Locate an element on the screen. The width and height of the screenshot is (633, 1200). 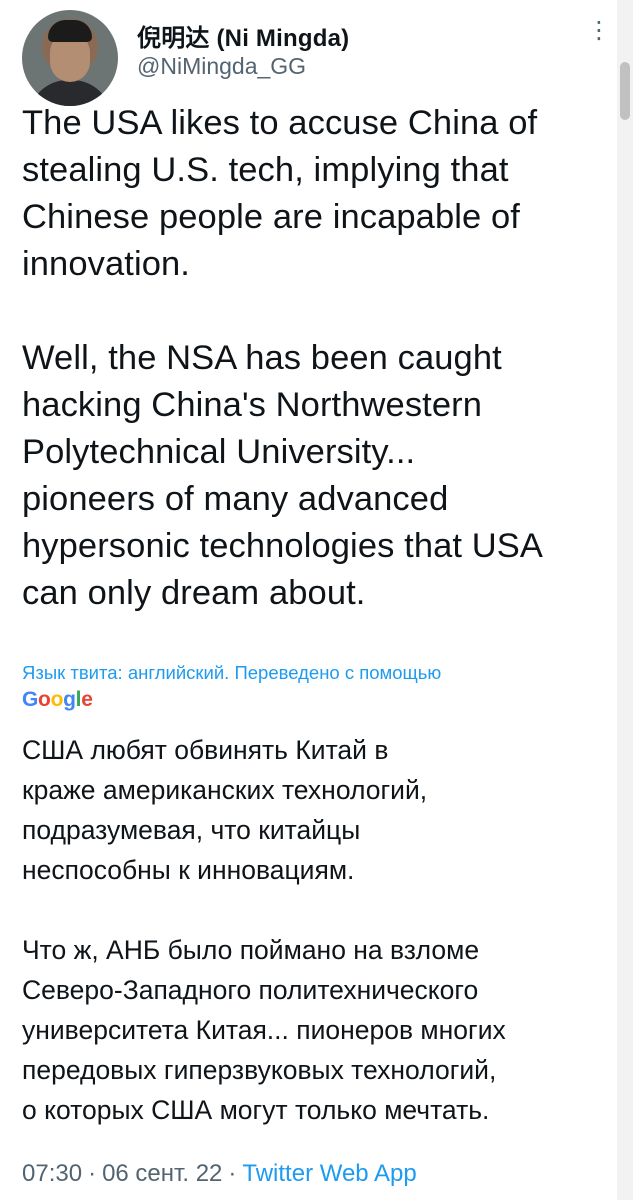
avatar-hair is located at coordinates (70, 31).